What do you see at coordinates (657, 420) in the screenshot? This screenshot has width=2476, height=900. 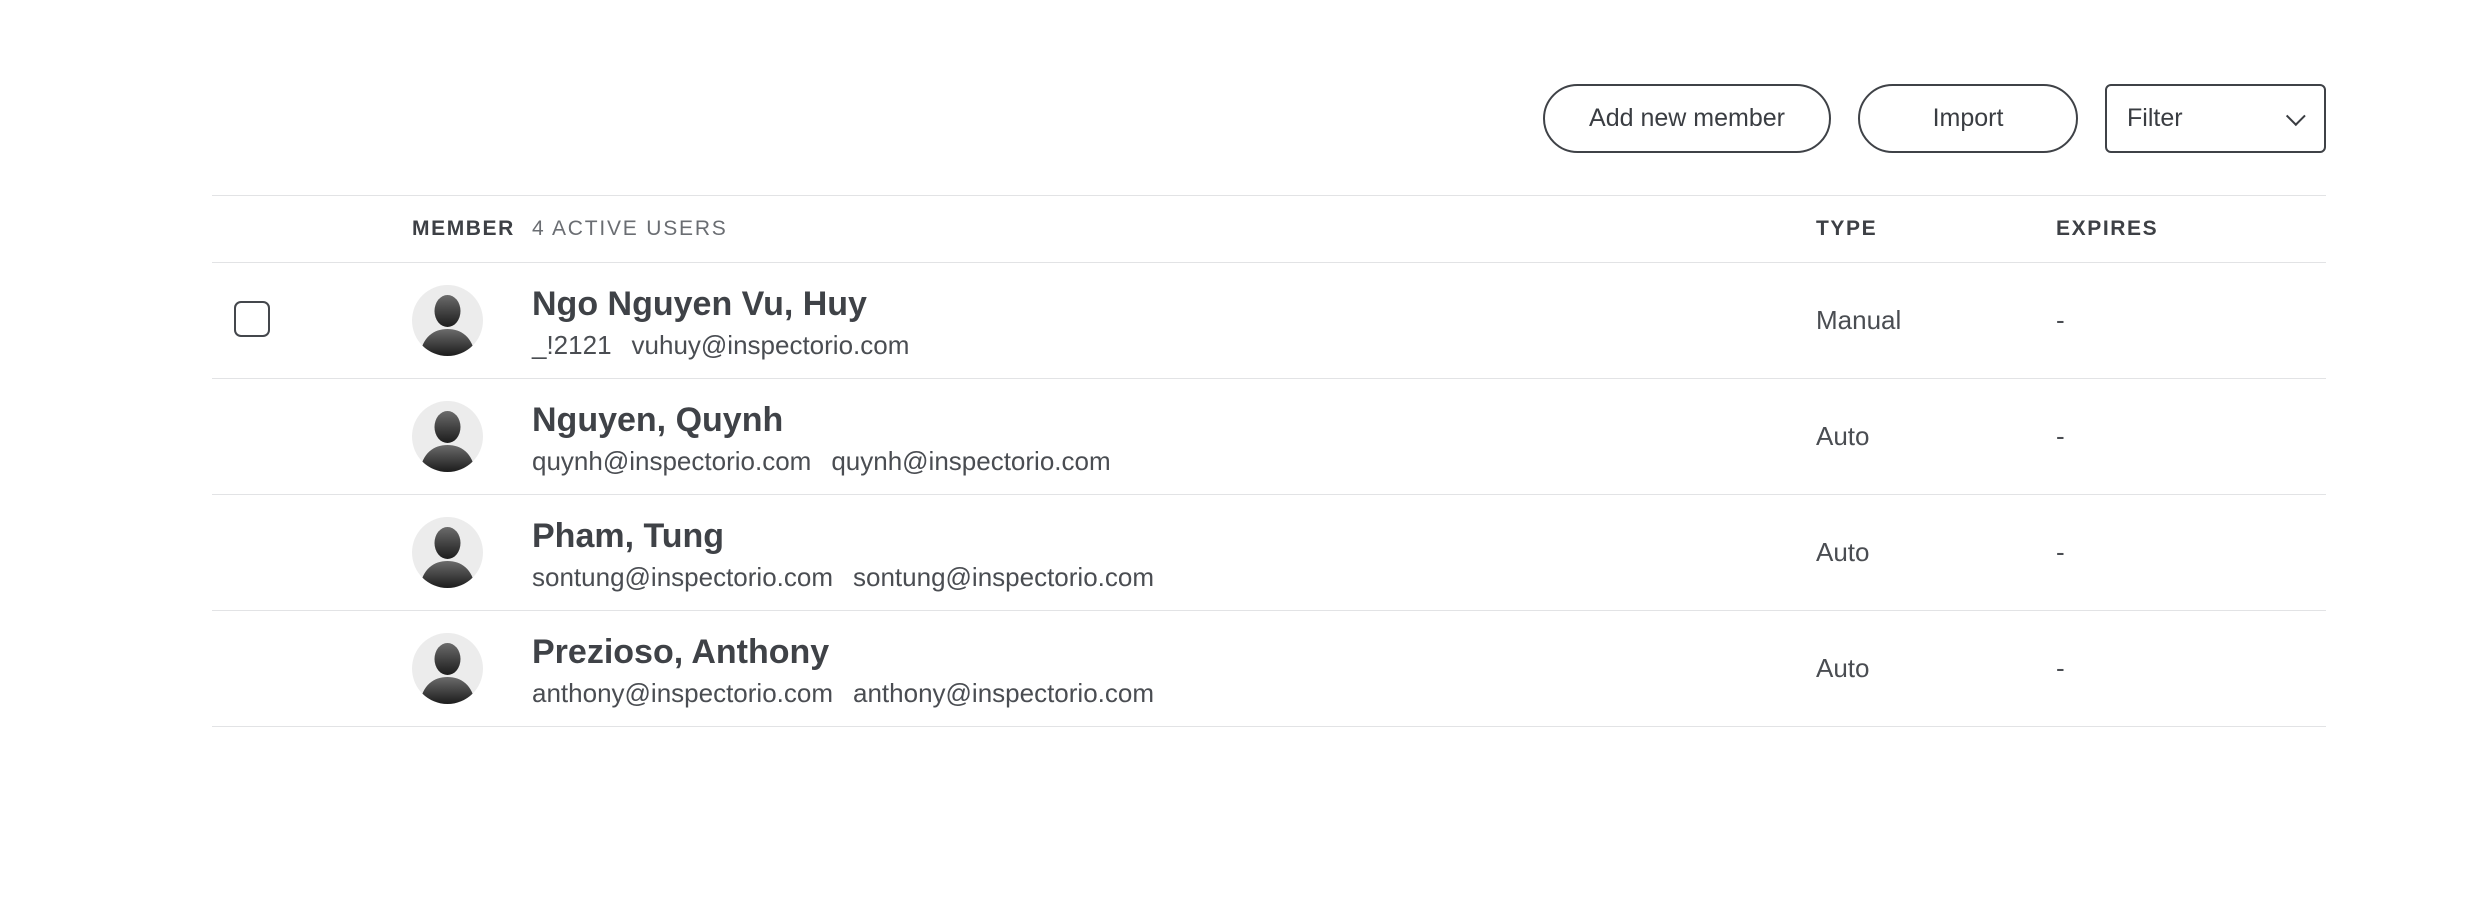 I see `member-name: Nguyen, Quynh` at bounding box center [657, 420].